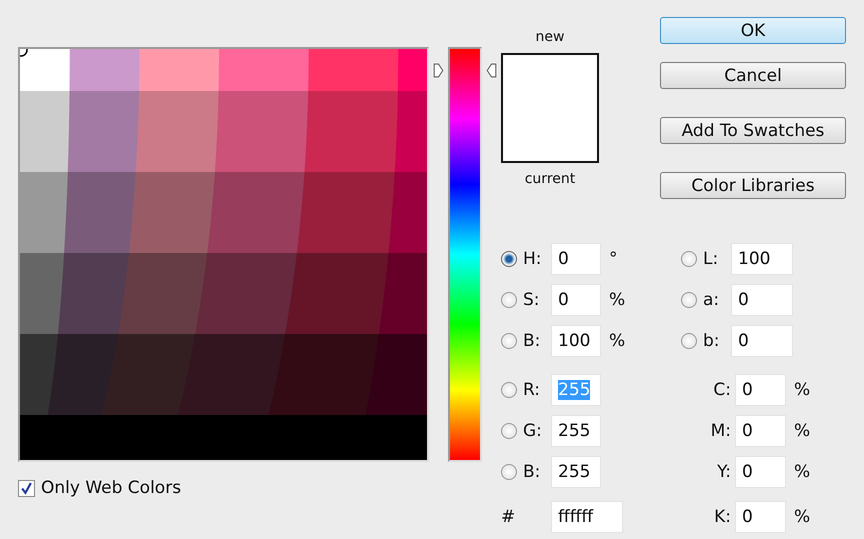 The image size is (864, 539). Describe the element at coordinates (721, 431) in the screenshot. I see `field-label: M:` at that location.